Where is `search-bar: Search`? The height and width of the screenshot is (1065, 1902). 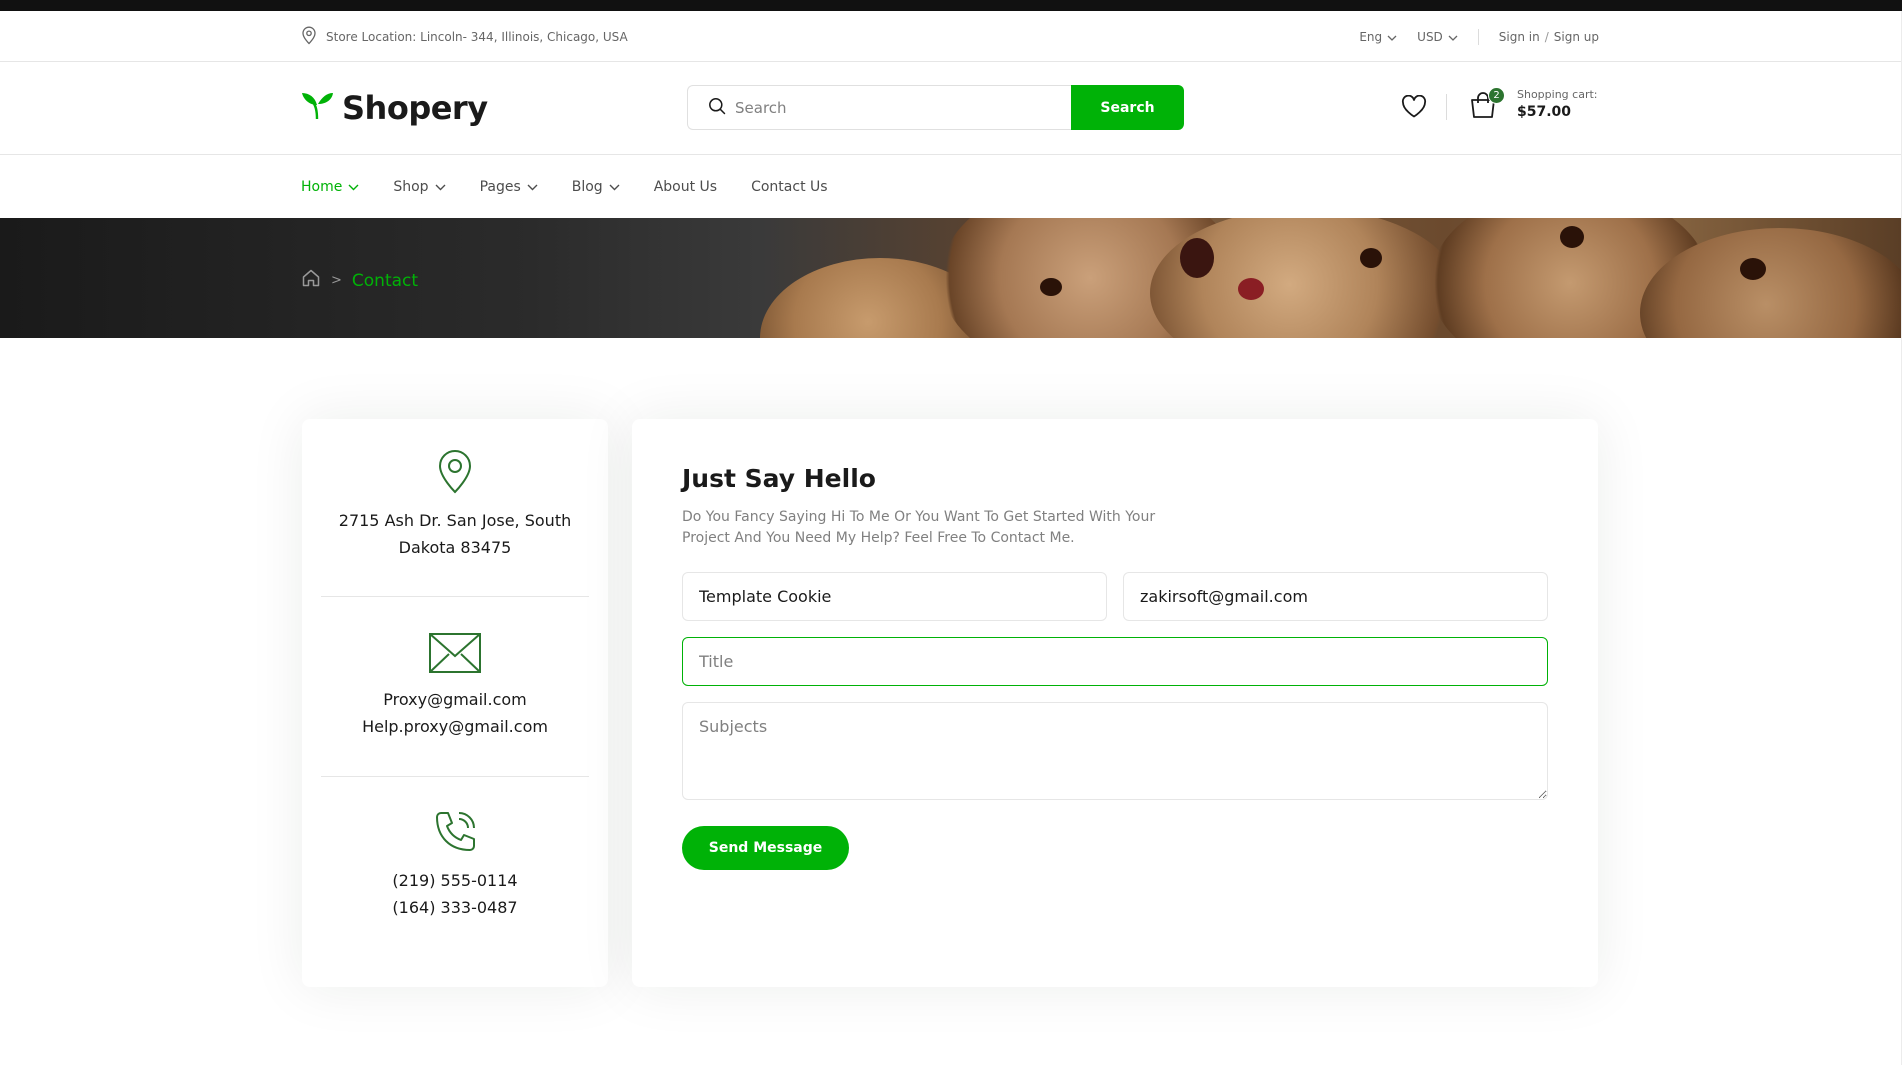 search-bar: Search is located at coordinates (935, 107).